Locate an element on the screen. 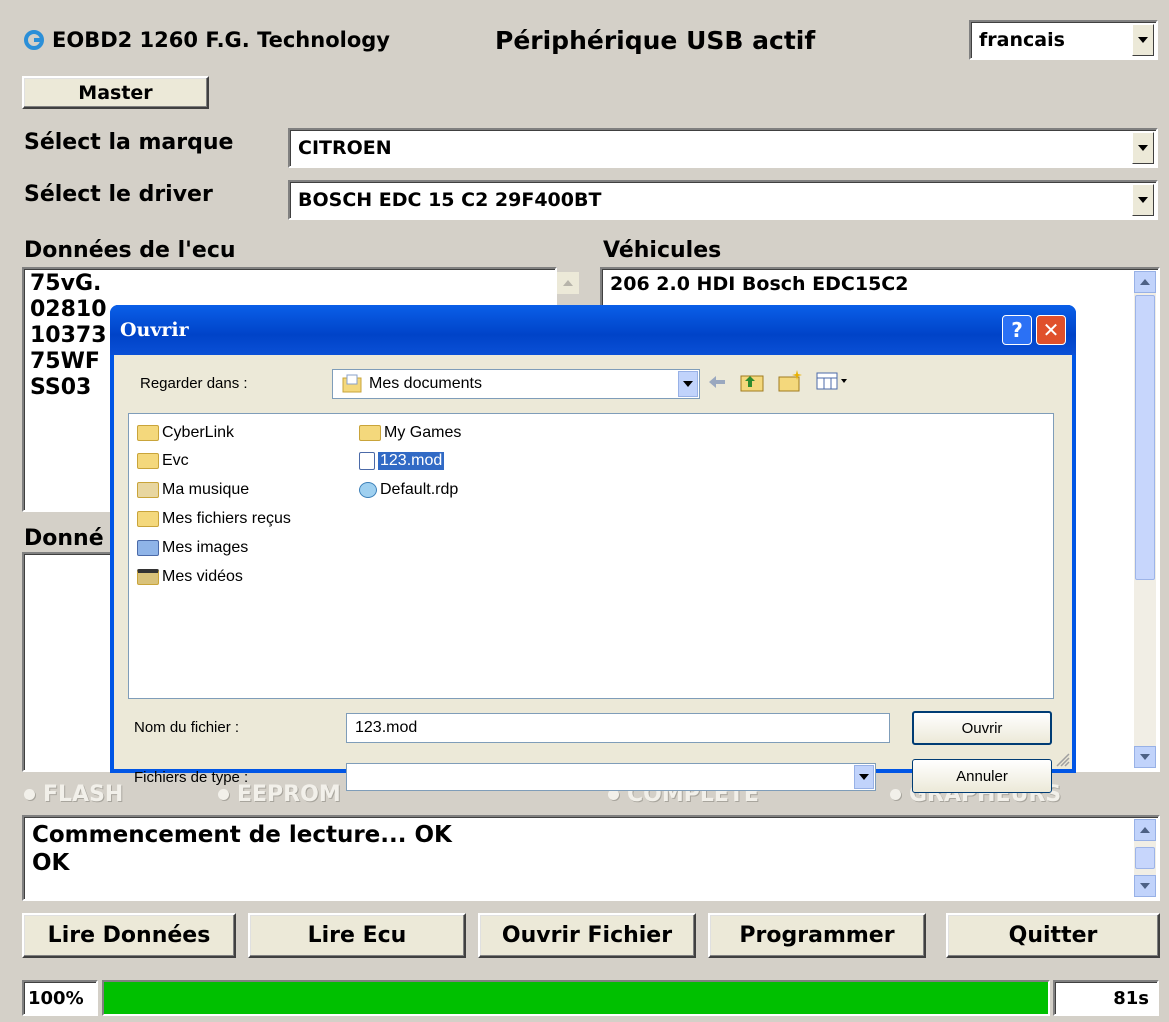 This screenshot has height=1022, width=1169. read-data-button: Lire Données is located at coordinates (129, 935).